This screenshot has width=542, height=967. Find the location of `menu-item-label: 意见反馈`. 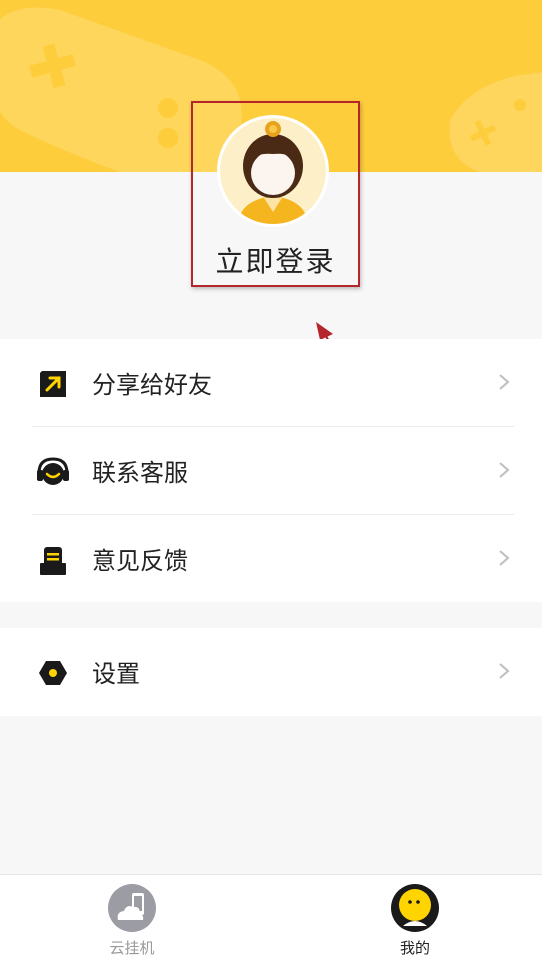

menu-item-label: 意见反馈 is located at coordinates (140, 561).